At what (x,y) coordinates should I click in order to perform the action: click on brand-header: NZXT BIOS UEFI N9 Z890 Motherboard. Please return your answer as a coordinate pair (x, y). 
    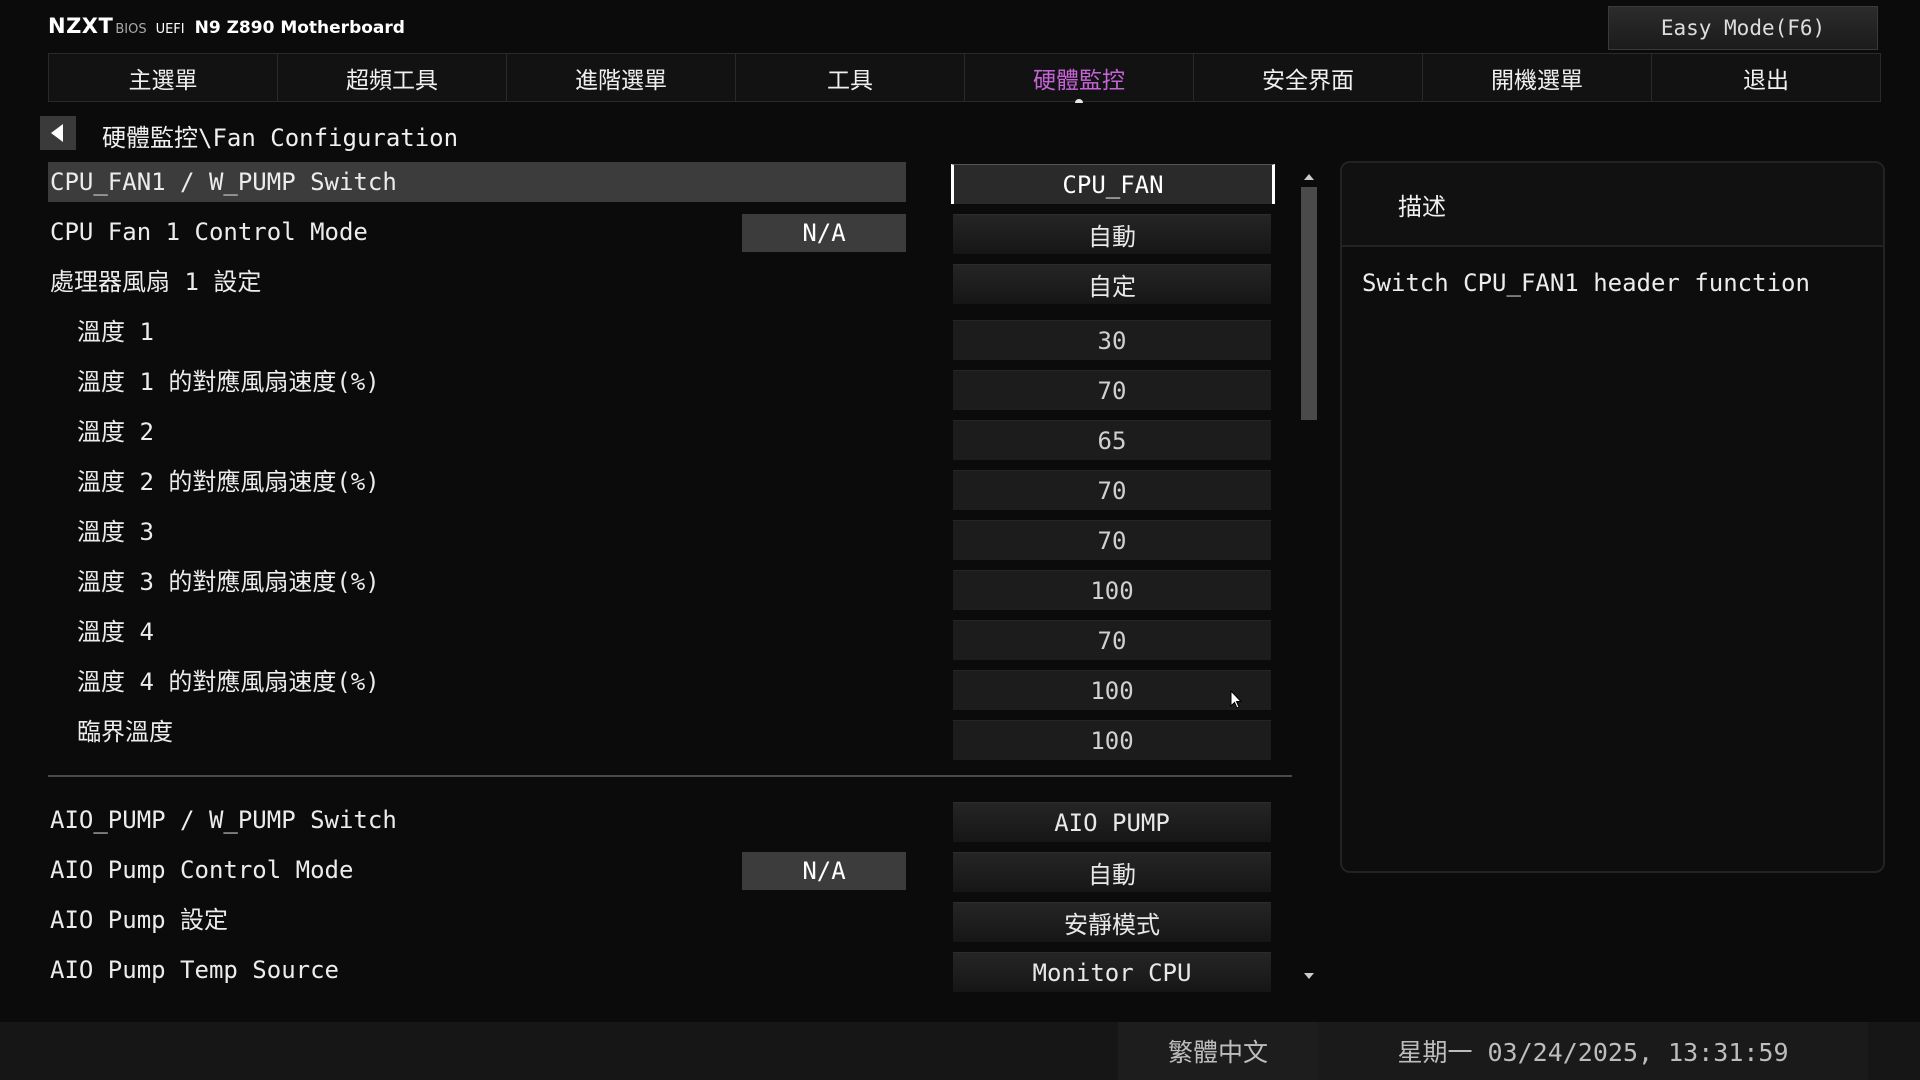
    Looking at the image, I should click on (226, 26).